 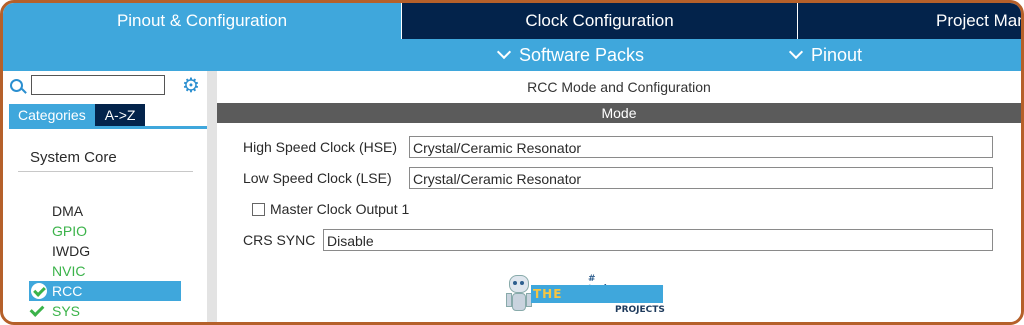 What do you see at coordinates (52, 115) in the screenshot?
I see `tab-categories: Categories` at bounding box center [52, 115].